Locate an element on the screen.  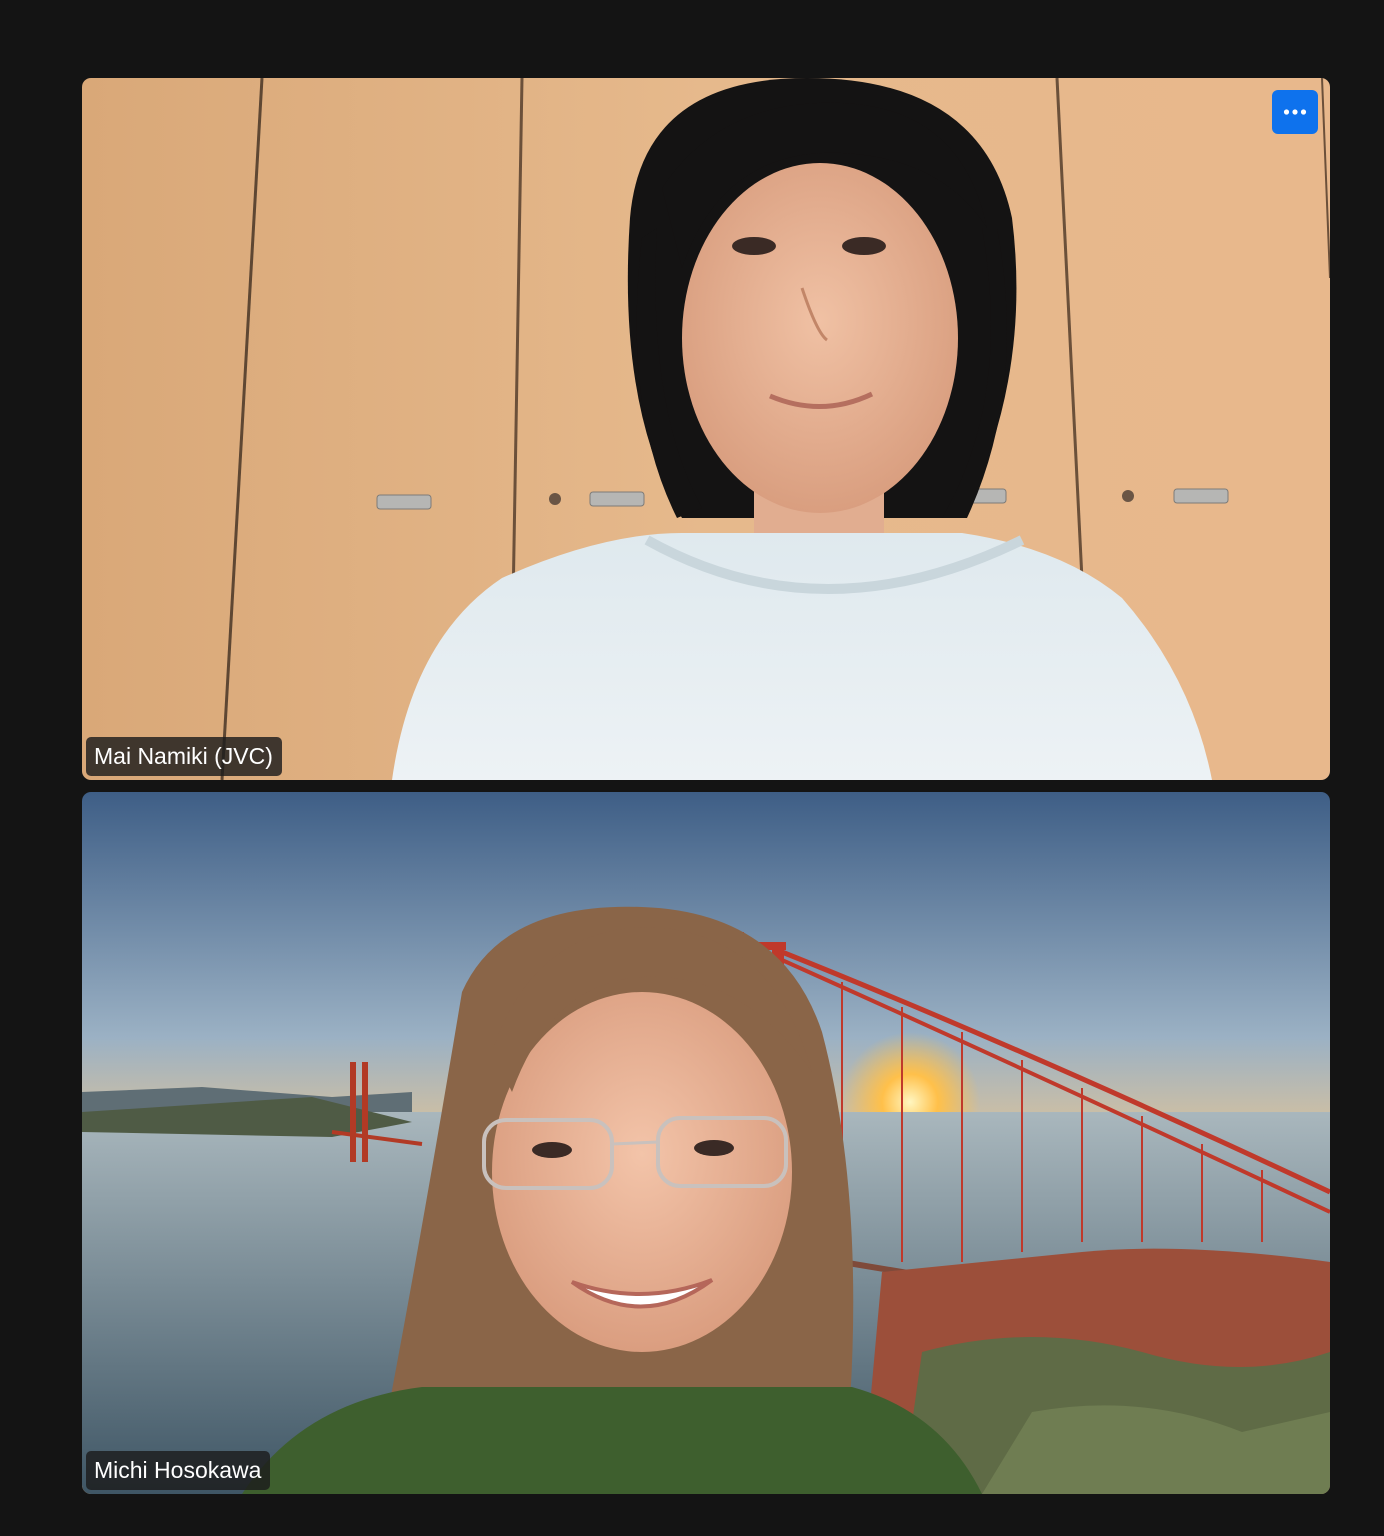
more-options-button is located at coordinates (1295, 112).